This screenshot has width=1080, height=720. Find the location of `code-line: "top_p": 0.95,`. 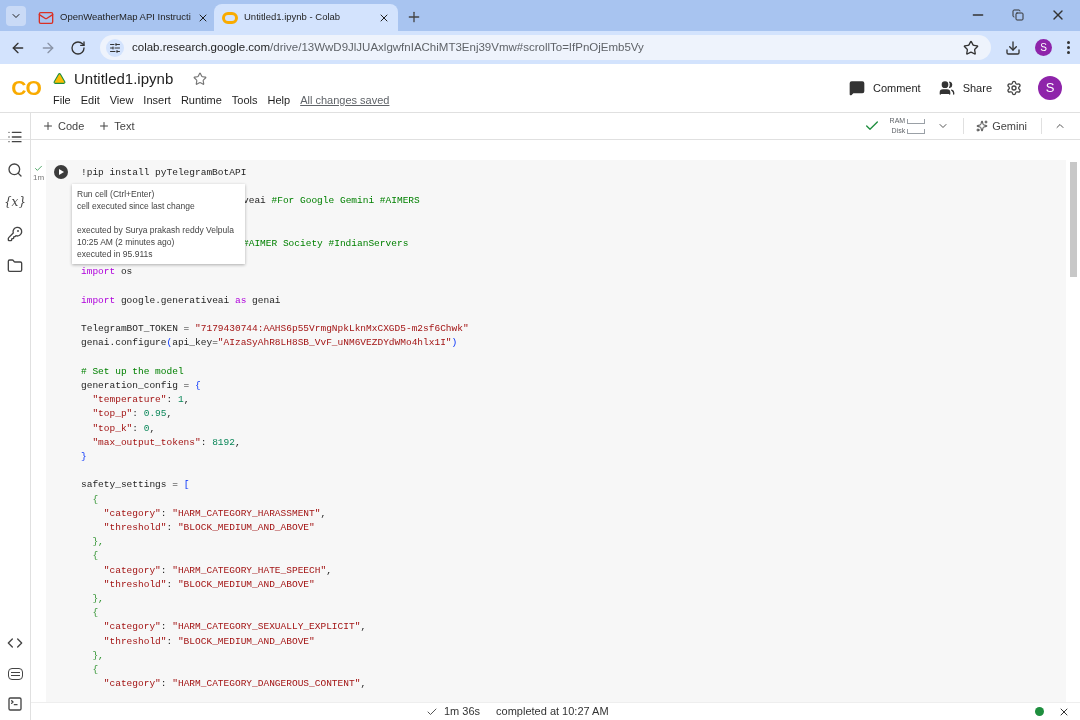

code-line: "top_p": 0.95, is located at coordinates (132, 414).